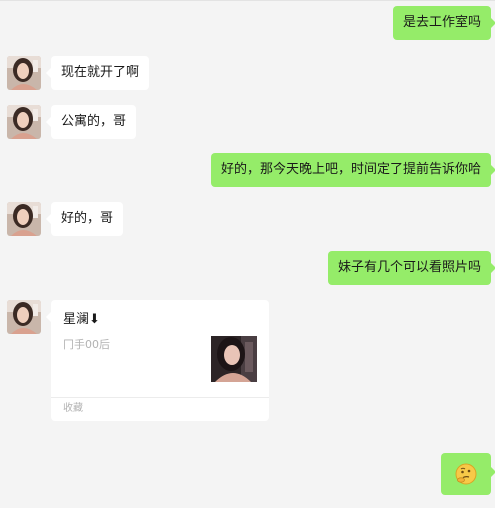  I want to click on incoming-message-bubble: 公寓的，哥, so click(91, 122).